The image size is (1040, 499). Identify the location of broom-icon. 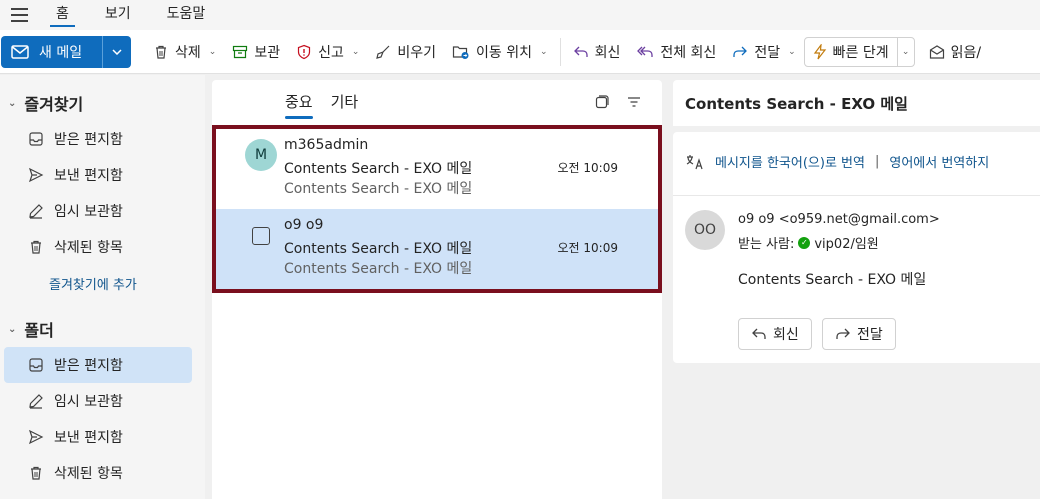
(383, 52).